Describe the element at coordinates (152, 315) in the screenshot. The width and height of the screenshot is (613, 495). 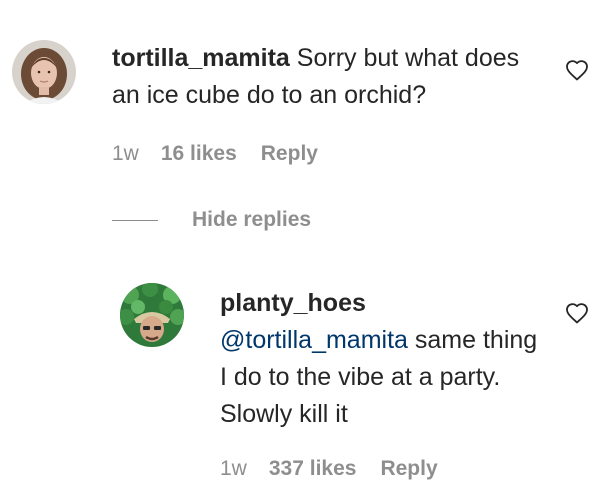
I see `avatar-planty-hoes` at that location.